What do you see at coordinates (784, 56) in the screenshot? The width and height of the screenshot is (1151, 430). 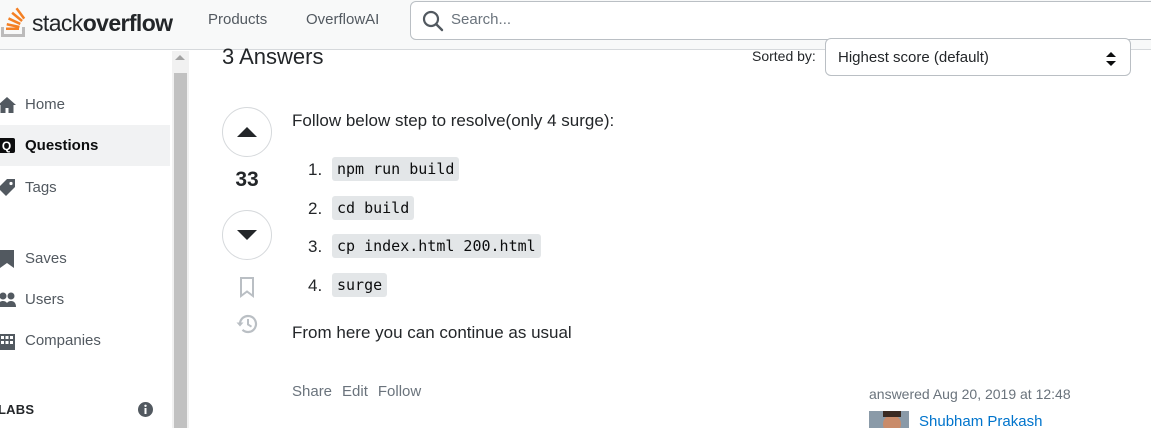 I see `sorted-by-label: Sorted by:` at bounding box center [784, 56].